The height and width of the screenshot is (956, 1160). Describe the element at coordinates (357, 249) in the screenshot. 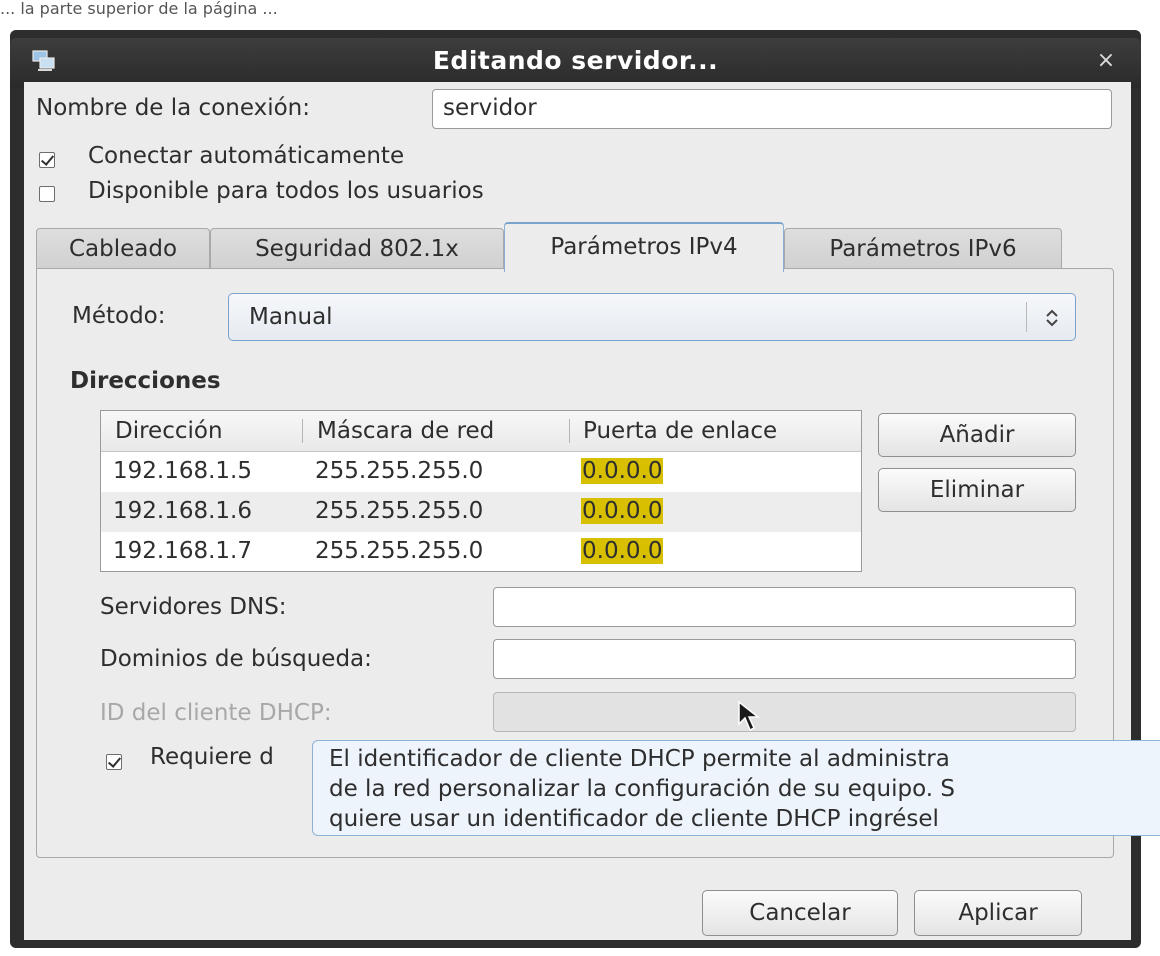

I see `tab-seguridad-8021x: Seguridad 802.1x` at that location.